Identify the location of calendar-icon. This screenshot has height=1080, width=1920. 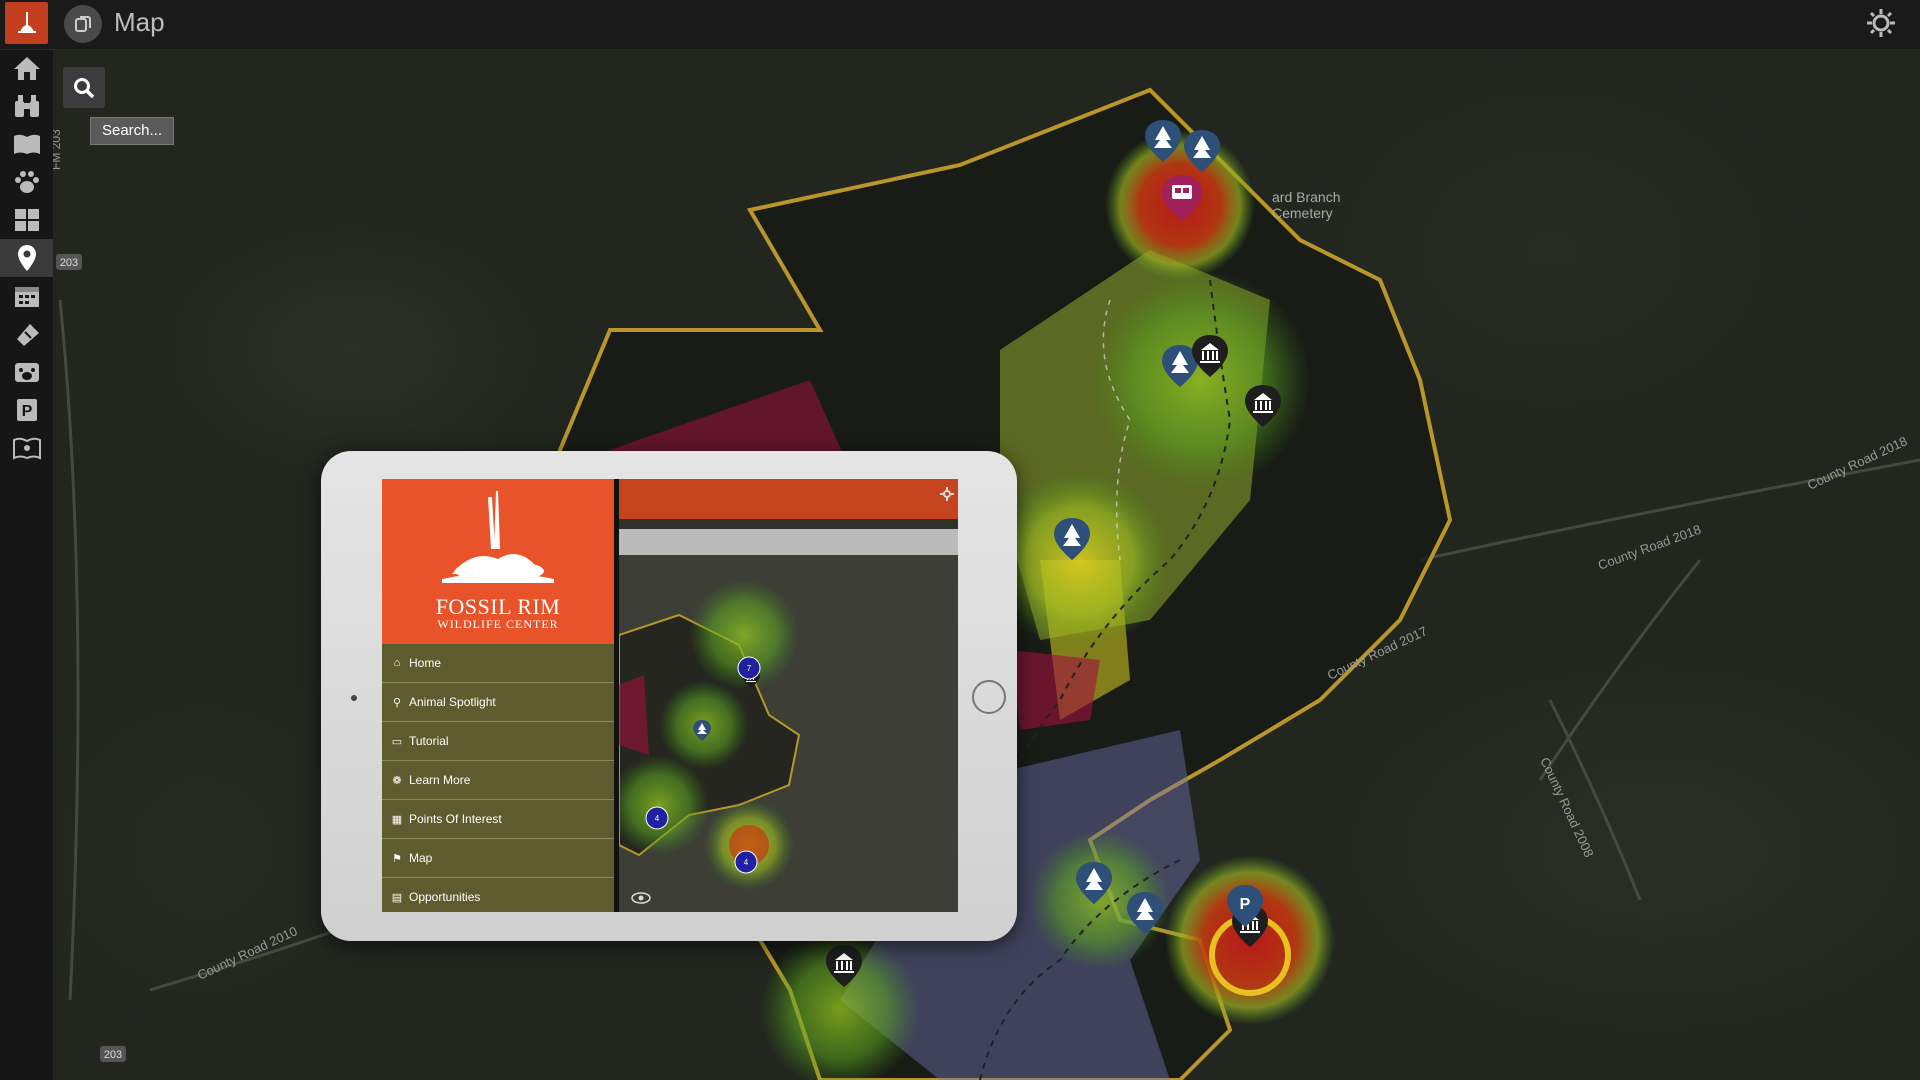
(26, 297).